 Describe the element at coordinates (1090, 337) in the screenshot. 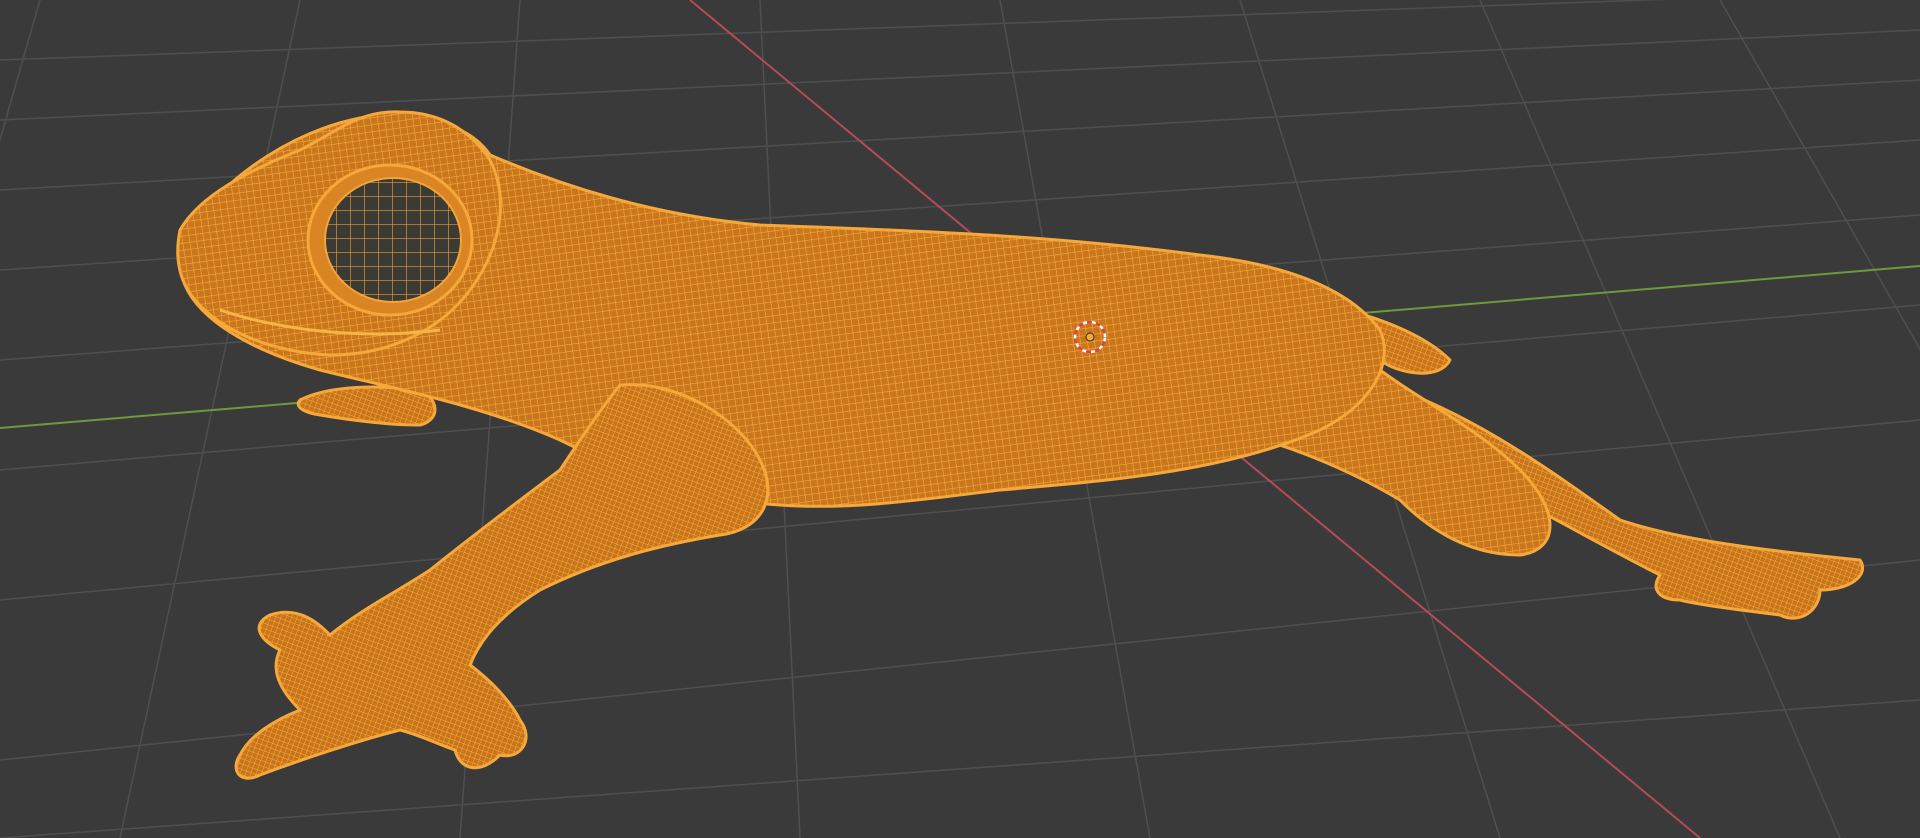

I see `object-origin-icon` at that location.